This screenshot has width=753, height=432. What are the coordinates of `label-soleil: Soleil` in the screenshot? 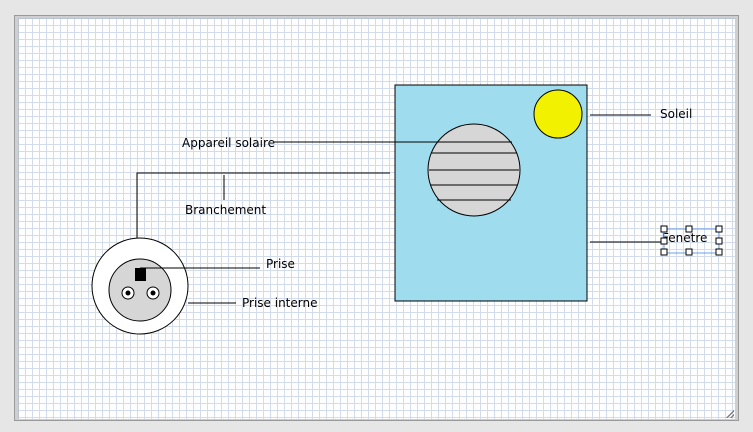 It's located at (676, 114).